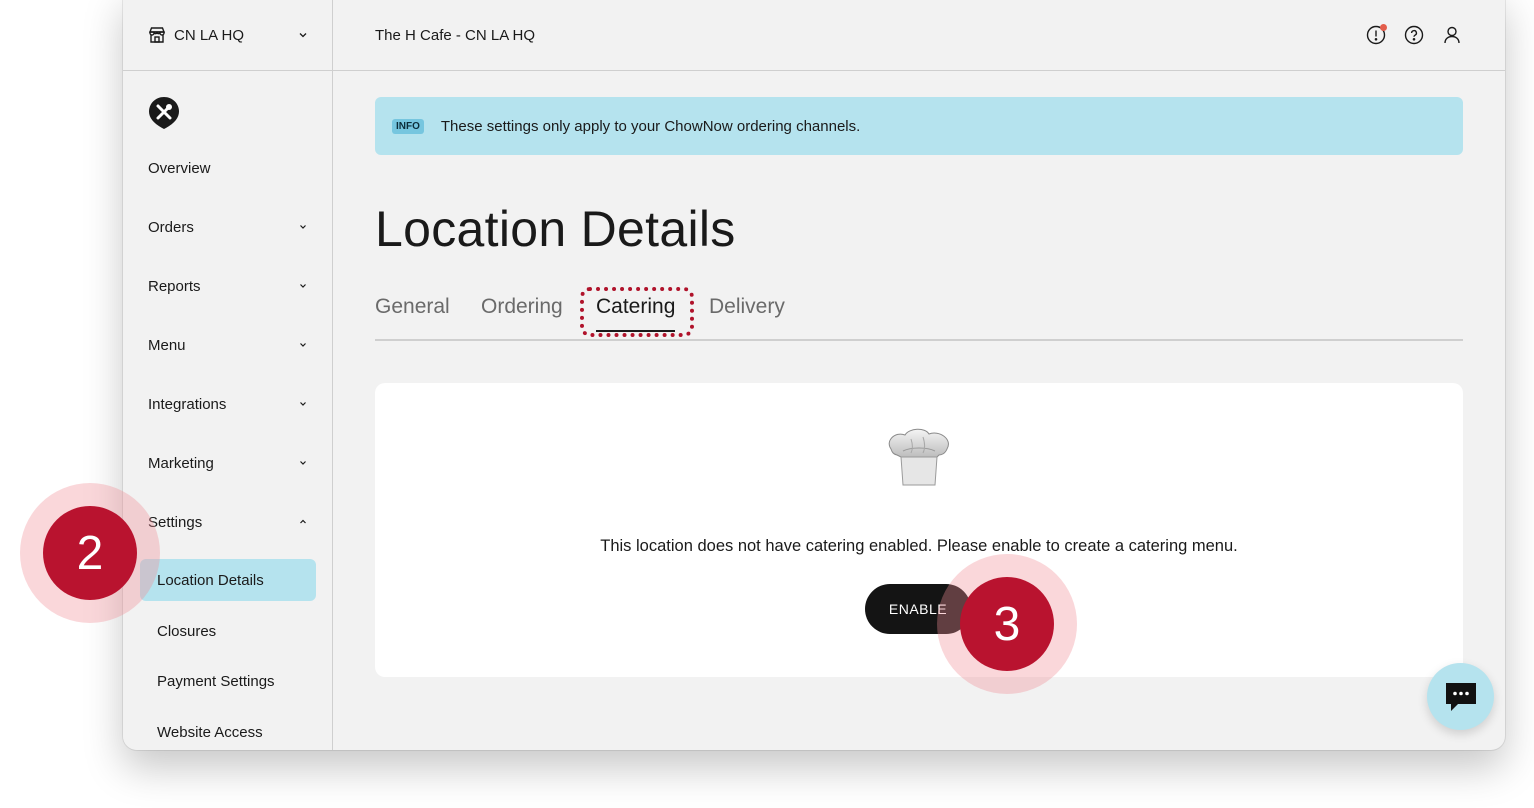 This screenshot has height=808, width=1534. I want to click on sidebar-item-orders: Orders, so click(228, 227).